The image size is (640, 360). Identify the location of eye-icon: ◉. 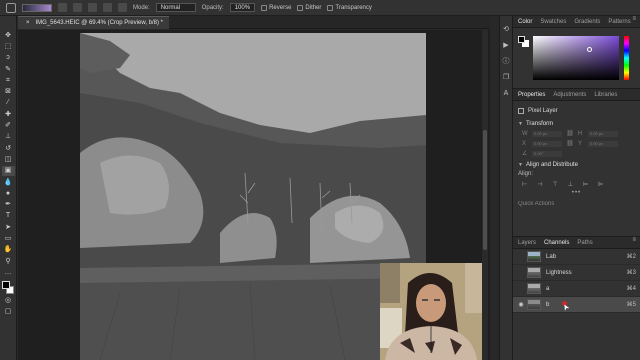
(521, 304).